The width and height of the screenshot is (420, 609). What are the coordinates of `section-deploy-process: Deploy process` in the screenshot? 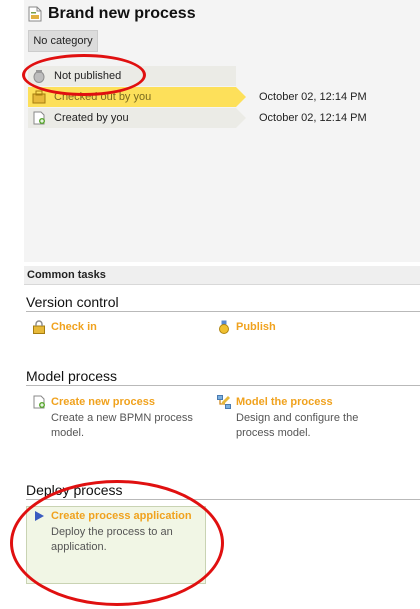 It's located at (223, 491).